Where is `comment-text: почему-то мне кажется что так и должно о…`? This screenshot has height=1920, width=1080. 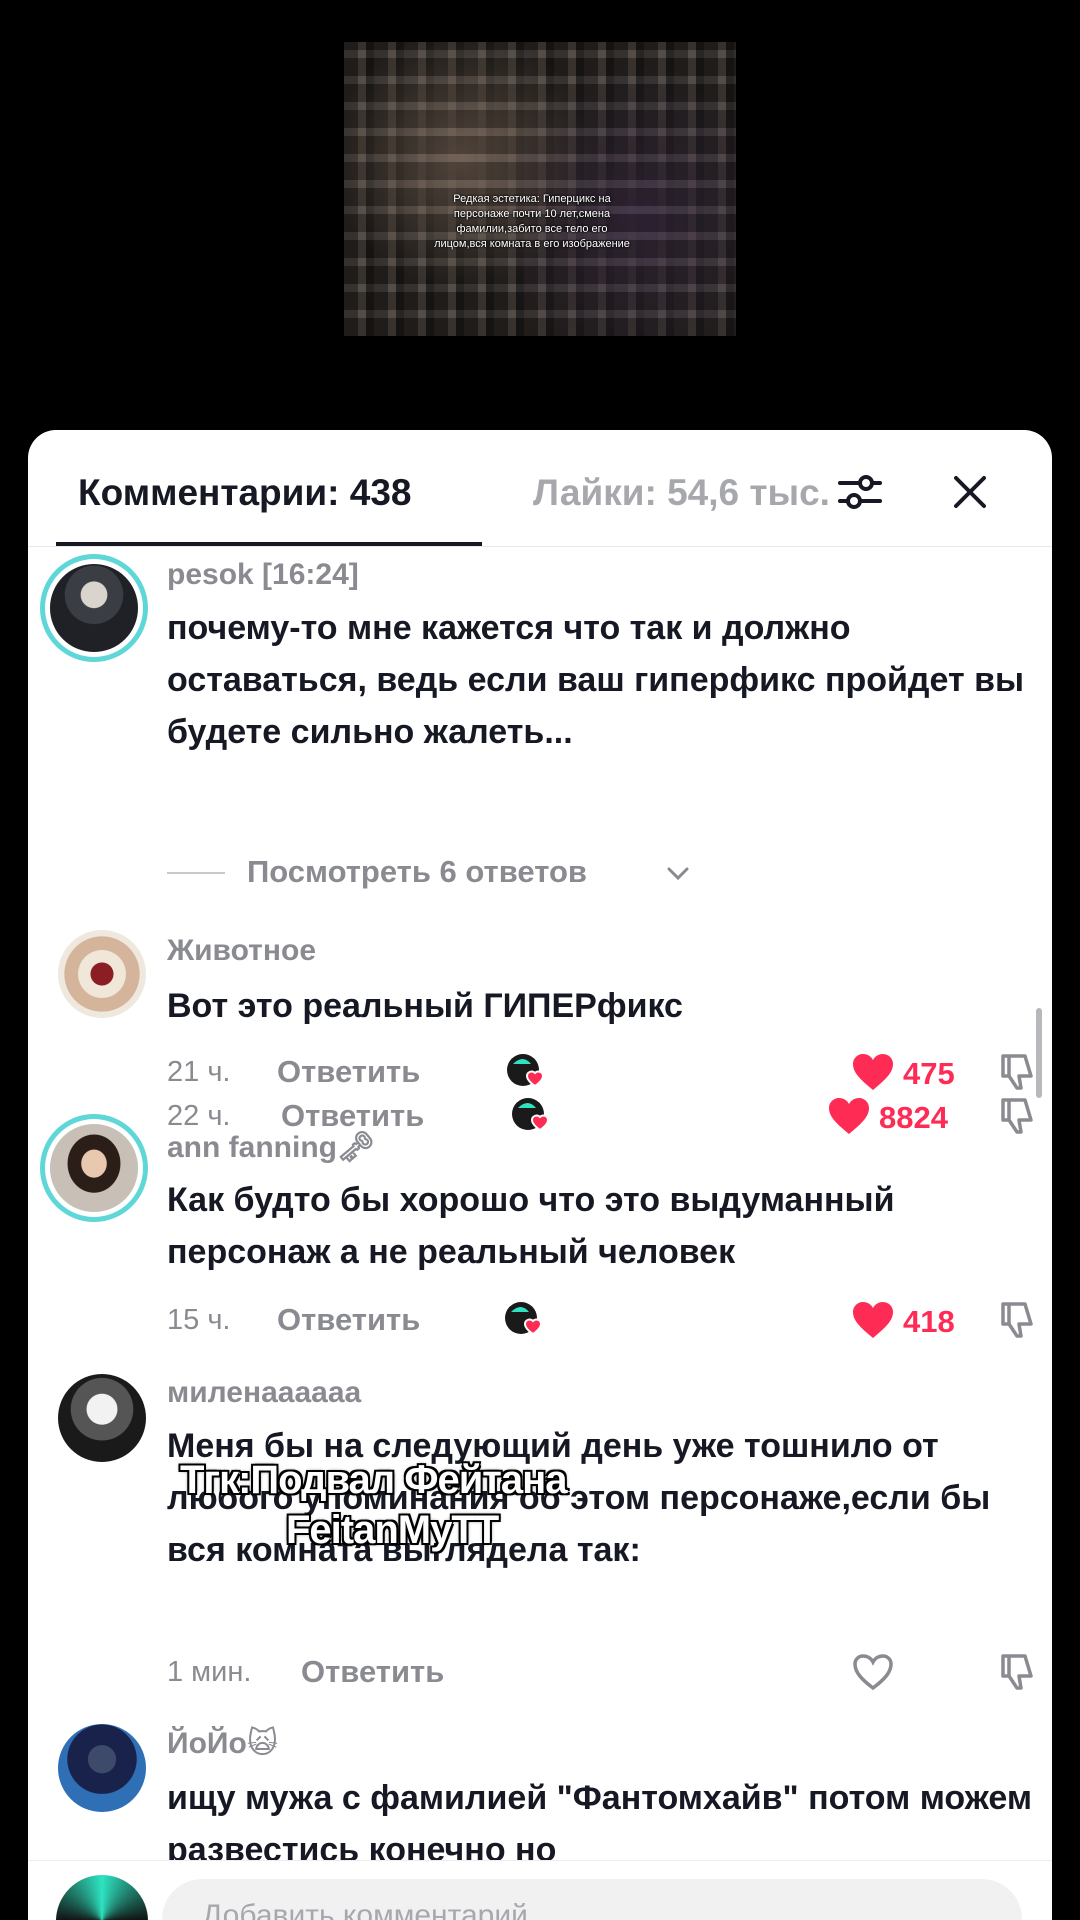
comment-text: почему-то мне кажется что так и должно о… is located at coordinates (596, 680).